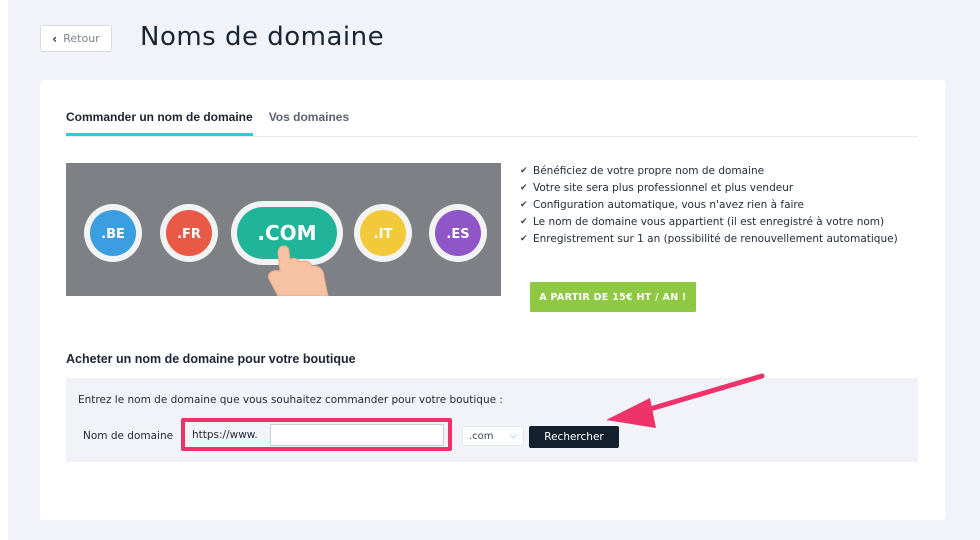 Image resolution: width=980 pixels, height=540 pixels. What do you see at coordinates (128, 436) in the screenshot?
I see `domain-field-label: Nom de domaine` at bounding box center [128, 436].